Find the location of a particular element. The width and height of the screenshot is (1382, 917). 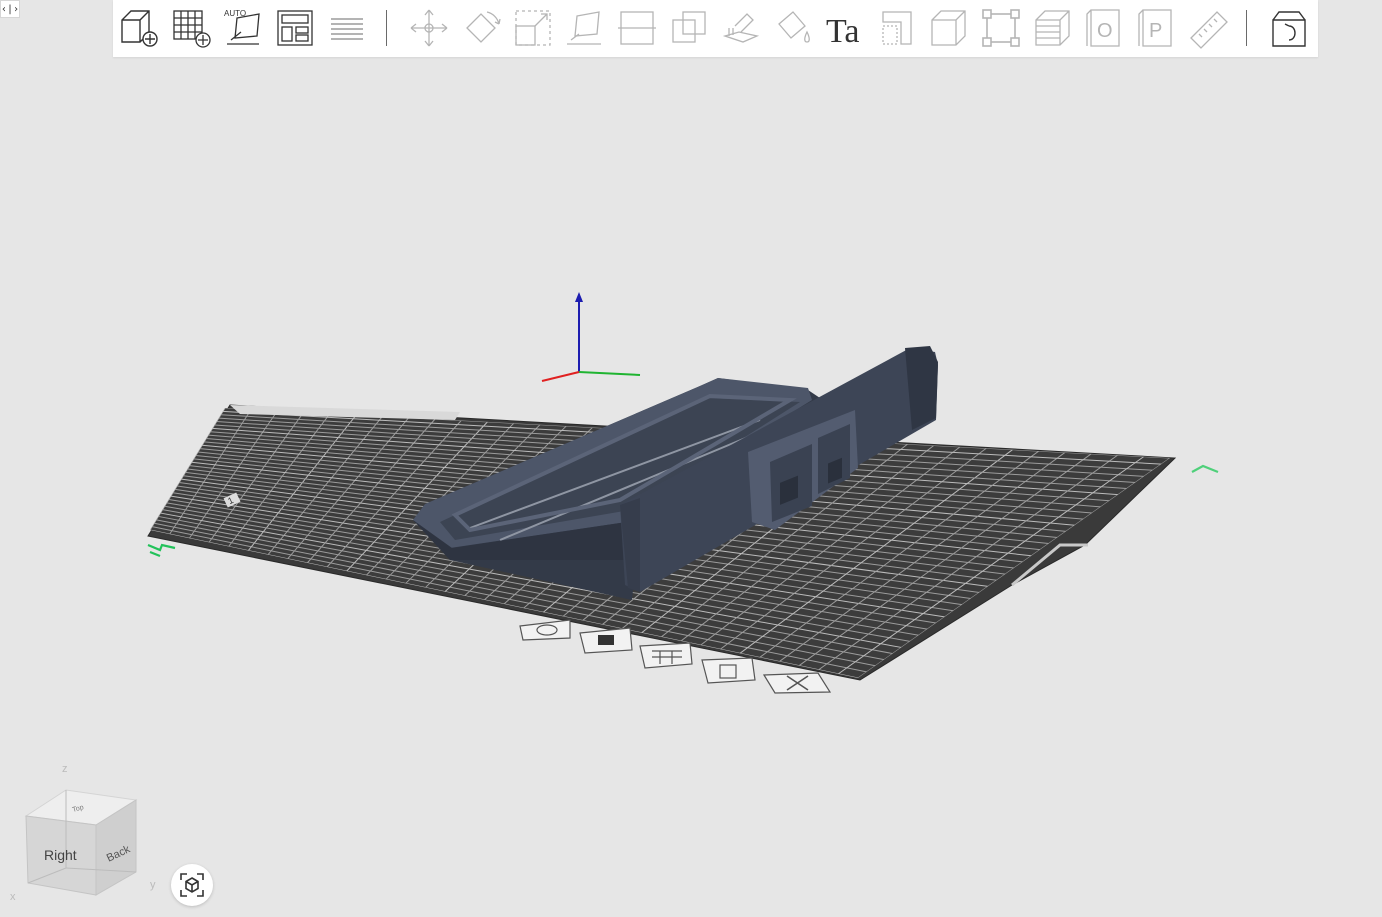

nav-axis-y-label: y is located at coordinates (153, 885).